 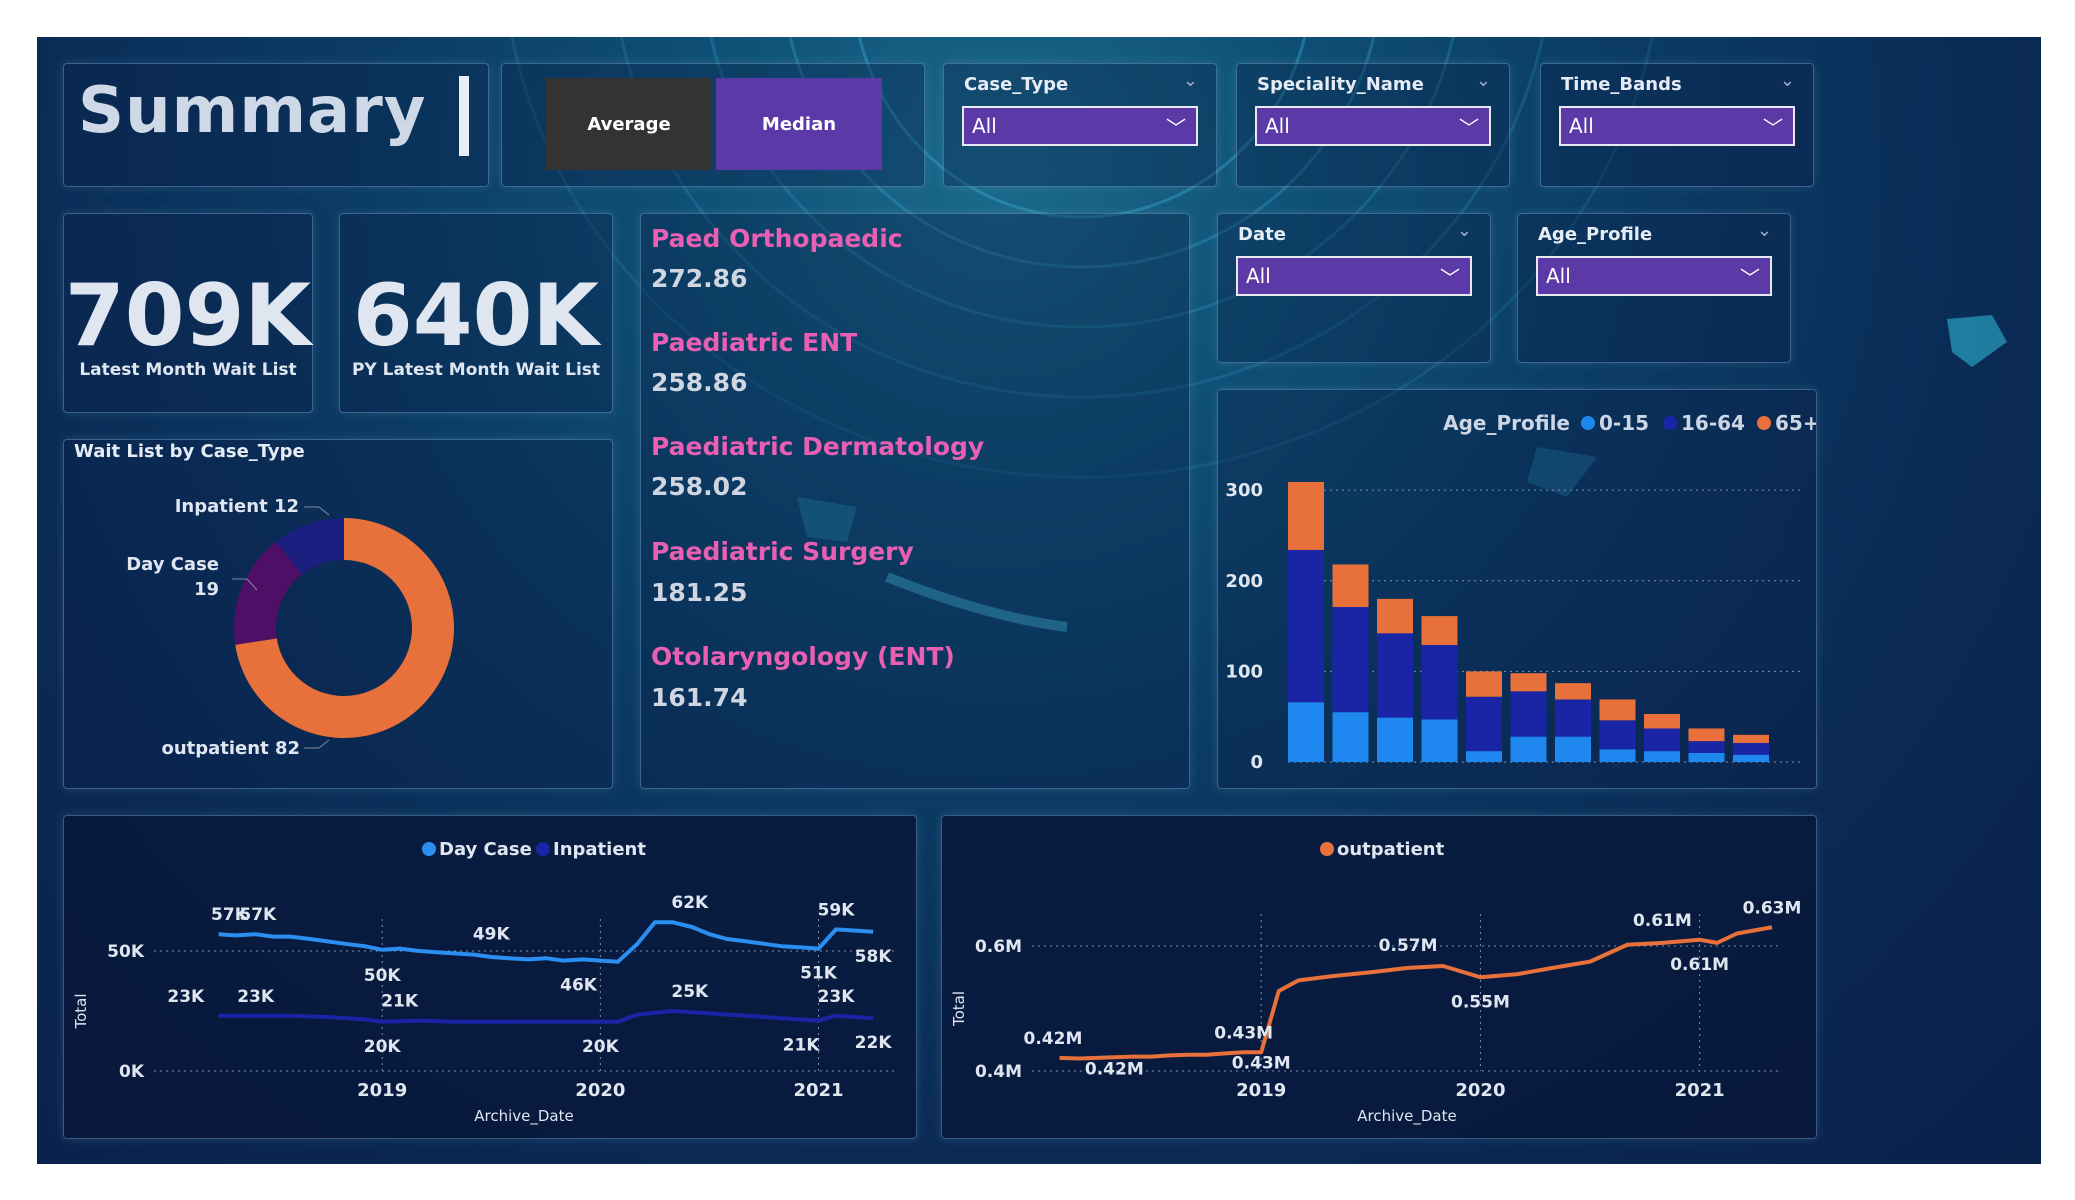 What do you see at coordinates (1522, 592) in the screenshot?
I see `stacked-bar-chart: Age_Profile 0-15 16-64 65+ 0 100 200 300` at bounding box center [1522, 592].